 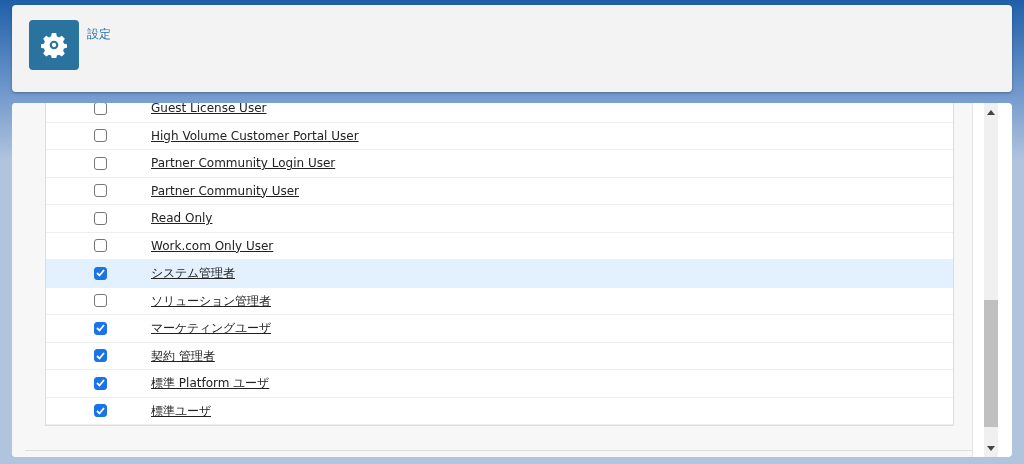 What do you see at coordinates (209, 110) in the screenshot?
I see `profile-link: Guest License User` at bounding box center [209, 110].